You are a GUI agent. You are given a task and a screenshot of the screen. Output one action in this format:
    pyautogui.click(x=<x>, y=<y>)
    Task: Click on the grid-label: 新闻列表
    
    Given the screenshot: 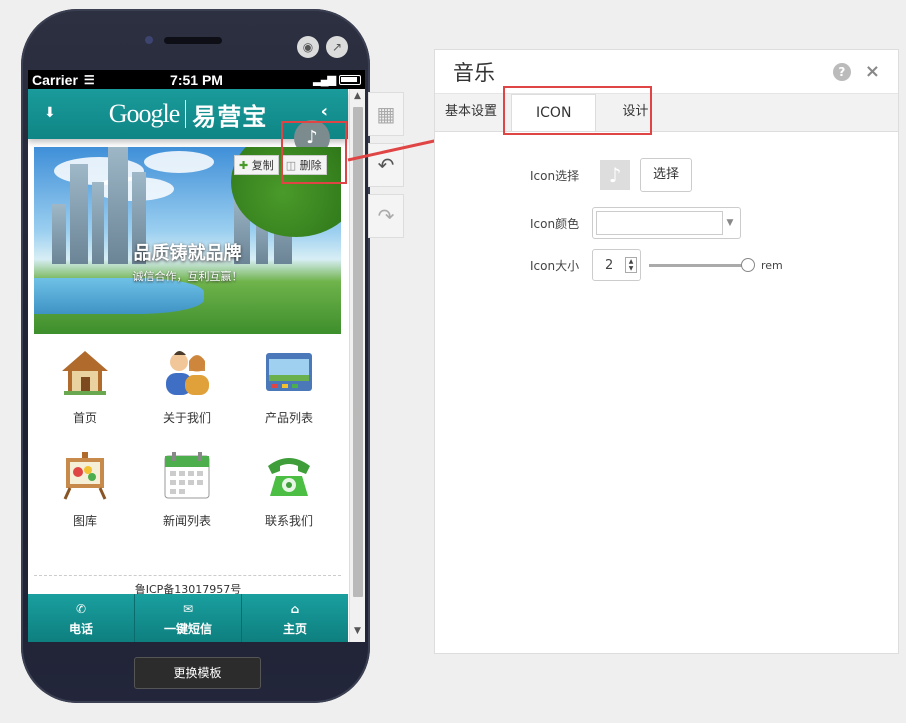 What is the action you would take?
    pyautogui.click(x=186, y=521)
    